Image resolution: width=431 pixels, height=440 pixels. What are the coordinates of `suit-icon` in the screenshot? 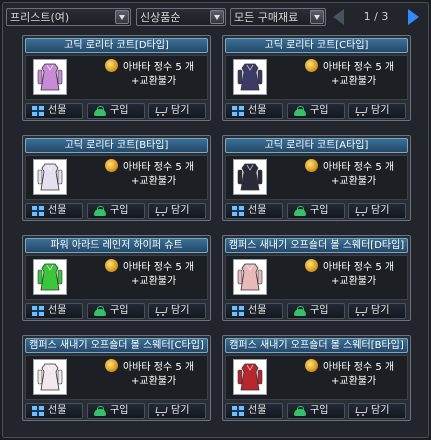 It's located at (50, 277).